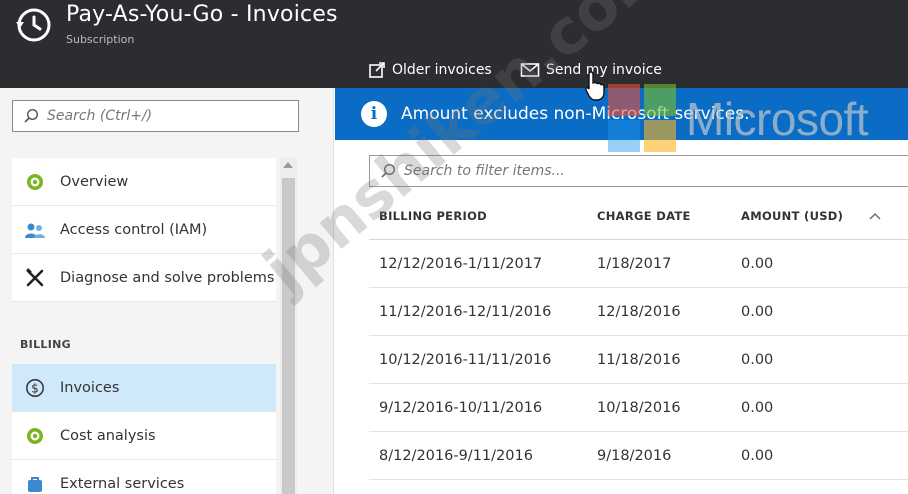 Image resolution: width=908 pixels, height=494 pixels. Describe the element at coordinates (35, 278) in the screenshot. I see `tools-icon` at that location.